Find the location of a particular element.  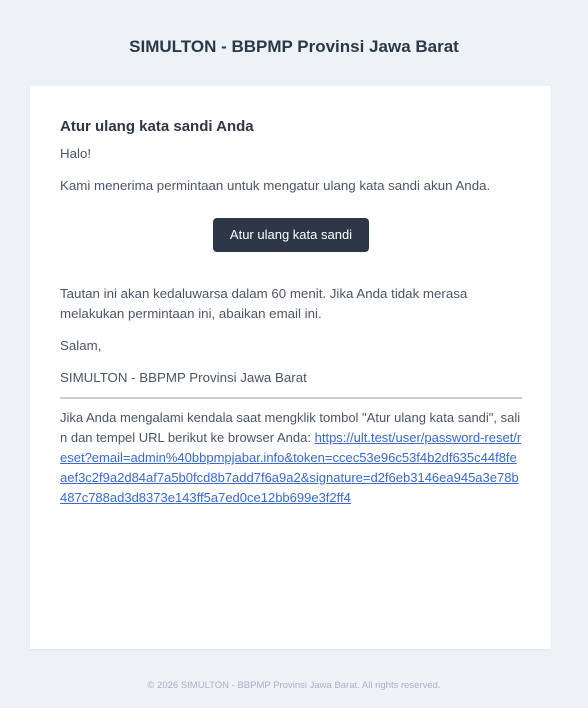

signature-text: SIMULTON - BBPMP Provinsi Jawa Barat is located at coordinates (183, 377).